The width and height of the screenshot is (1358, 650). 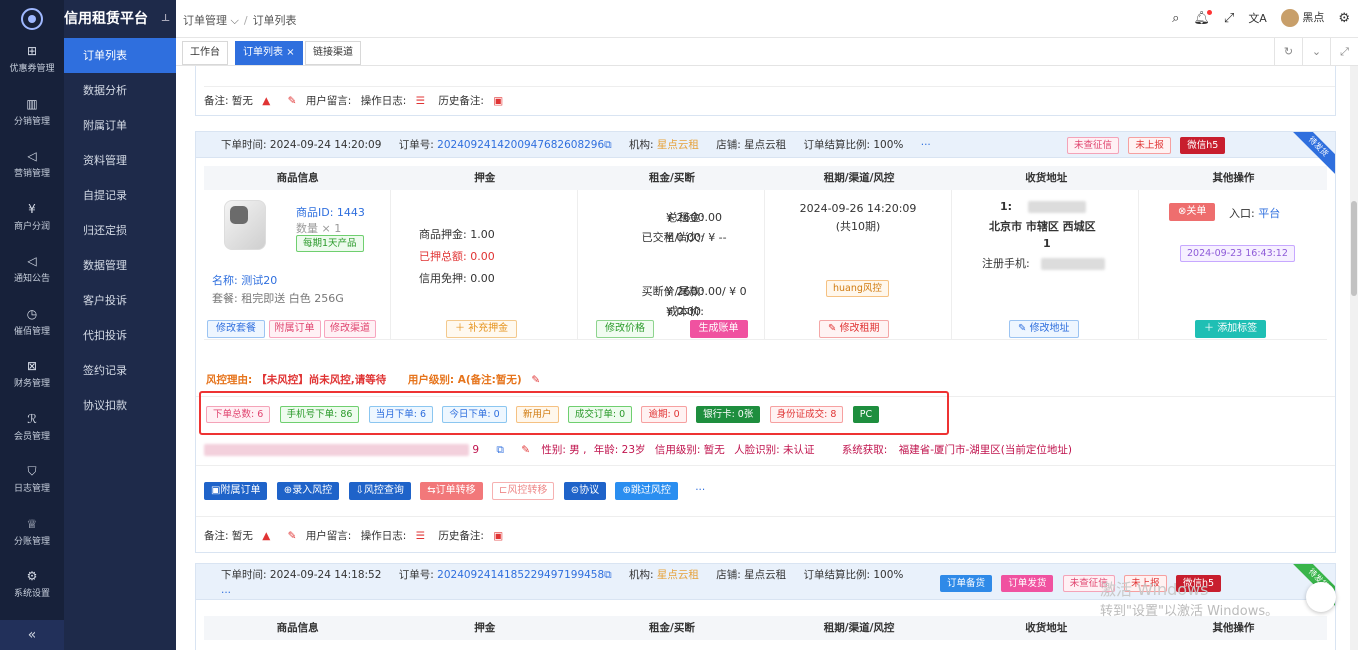 What do you see at coordinates (619, 450) in the screenshot?
I see `user-age: 年龄: 23岁` at bounding box center [619, 450].